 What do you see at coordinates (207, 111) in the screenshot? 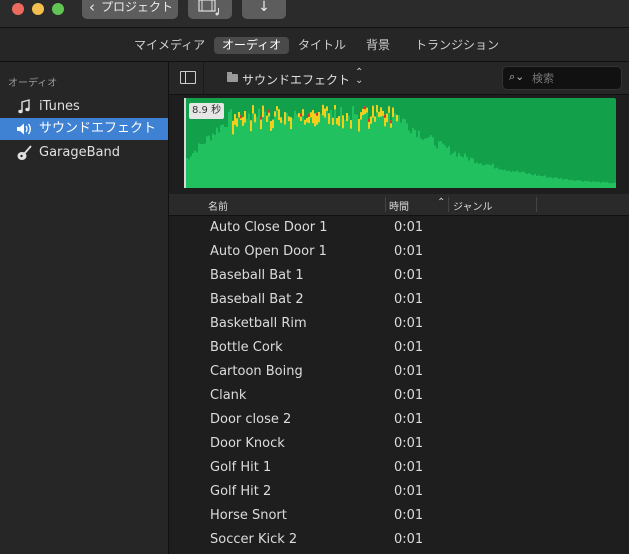
I see `duration-badge: 8.9 秒` at bounding box center [207, 111].